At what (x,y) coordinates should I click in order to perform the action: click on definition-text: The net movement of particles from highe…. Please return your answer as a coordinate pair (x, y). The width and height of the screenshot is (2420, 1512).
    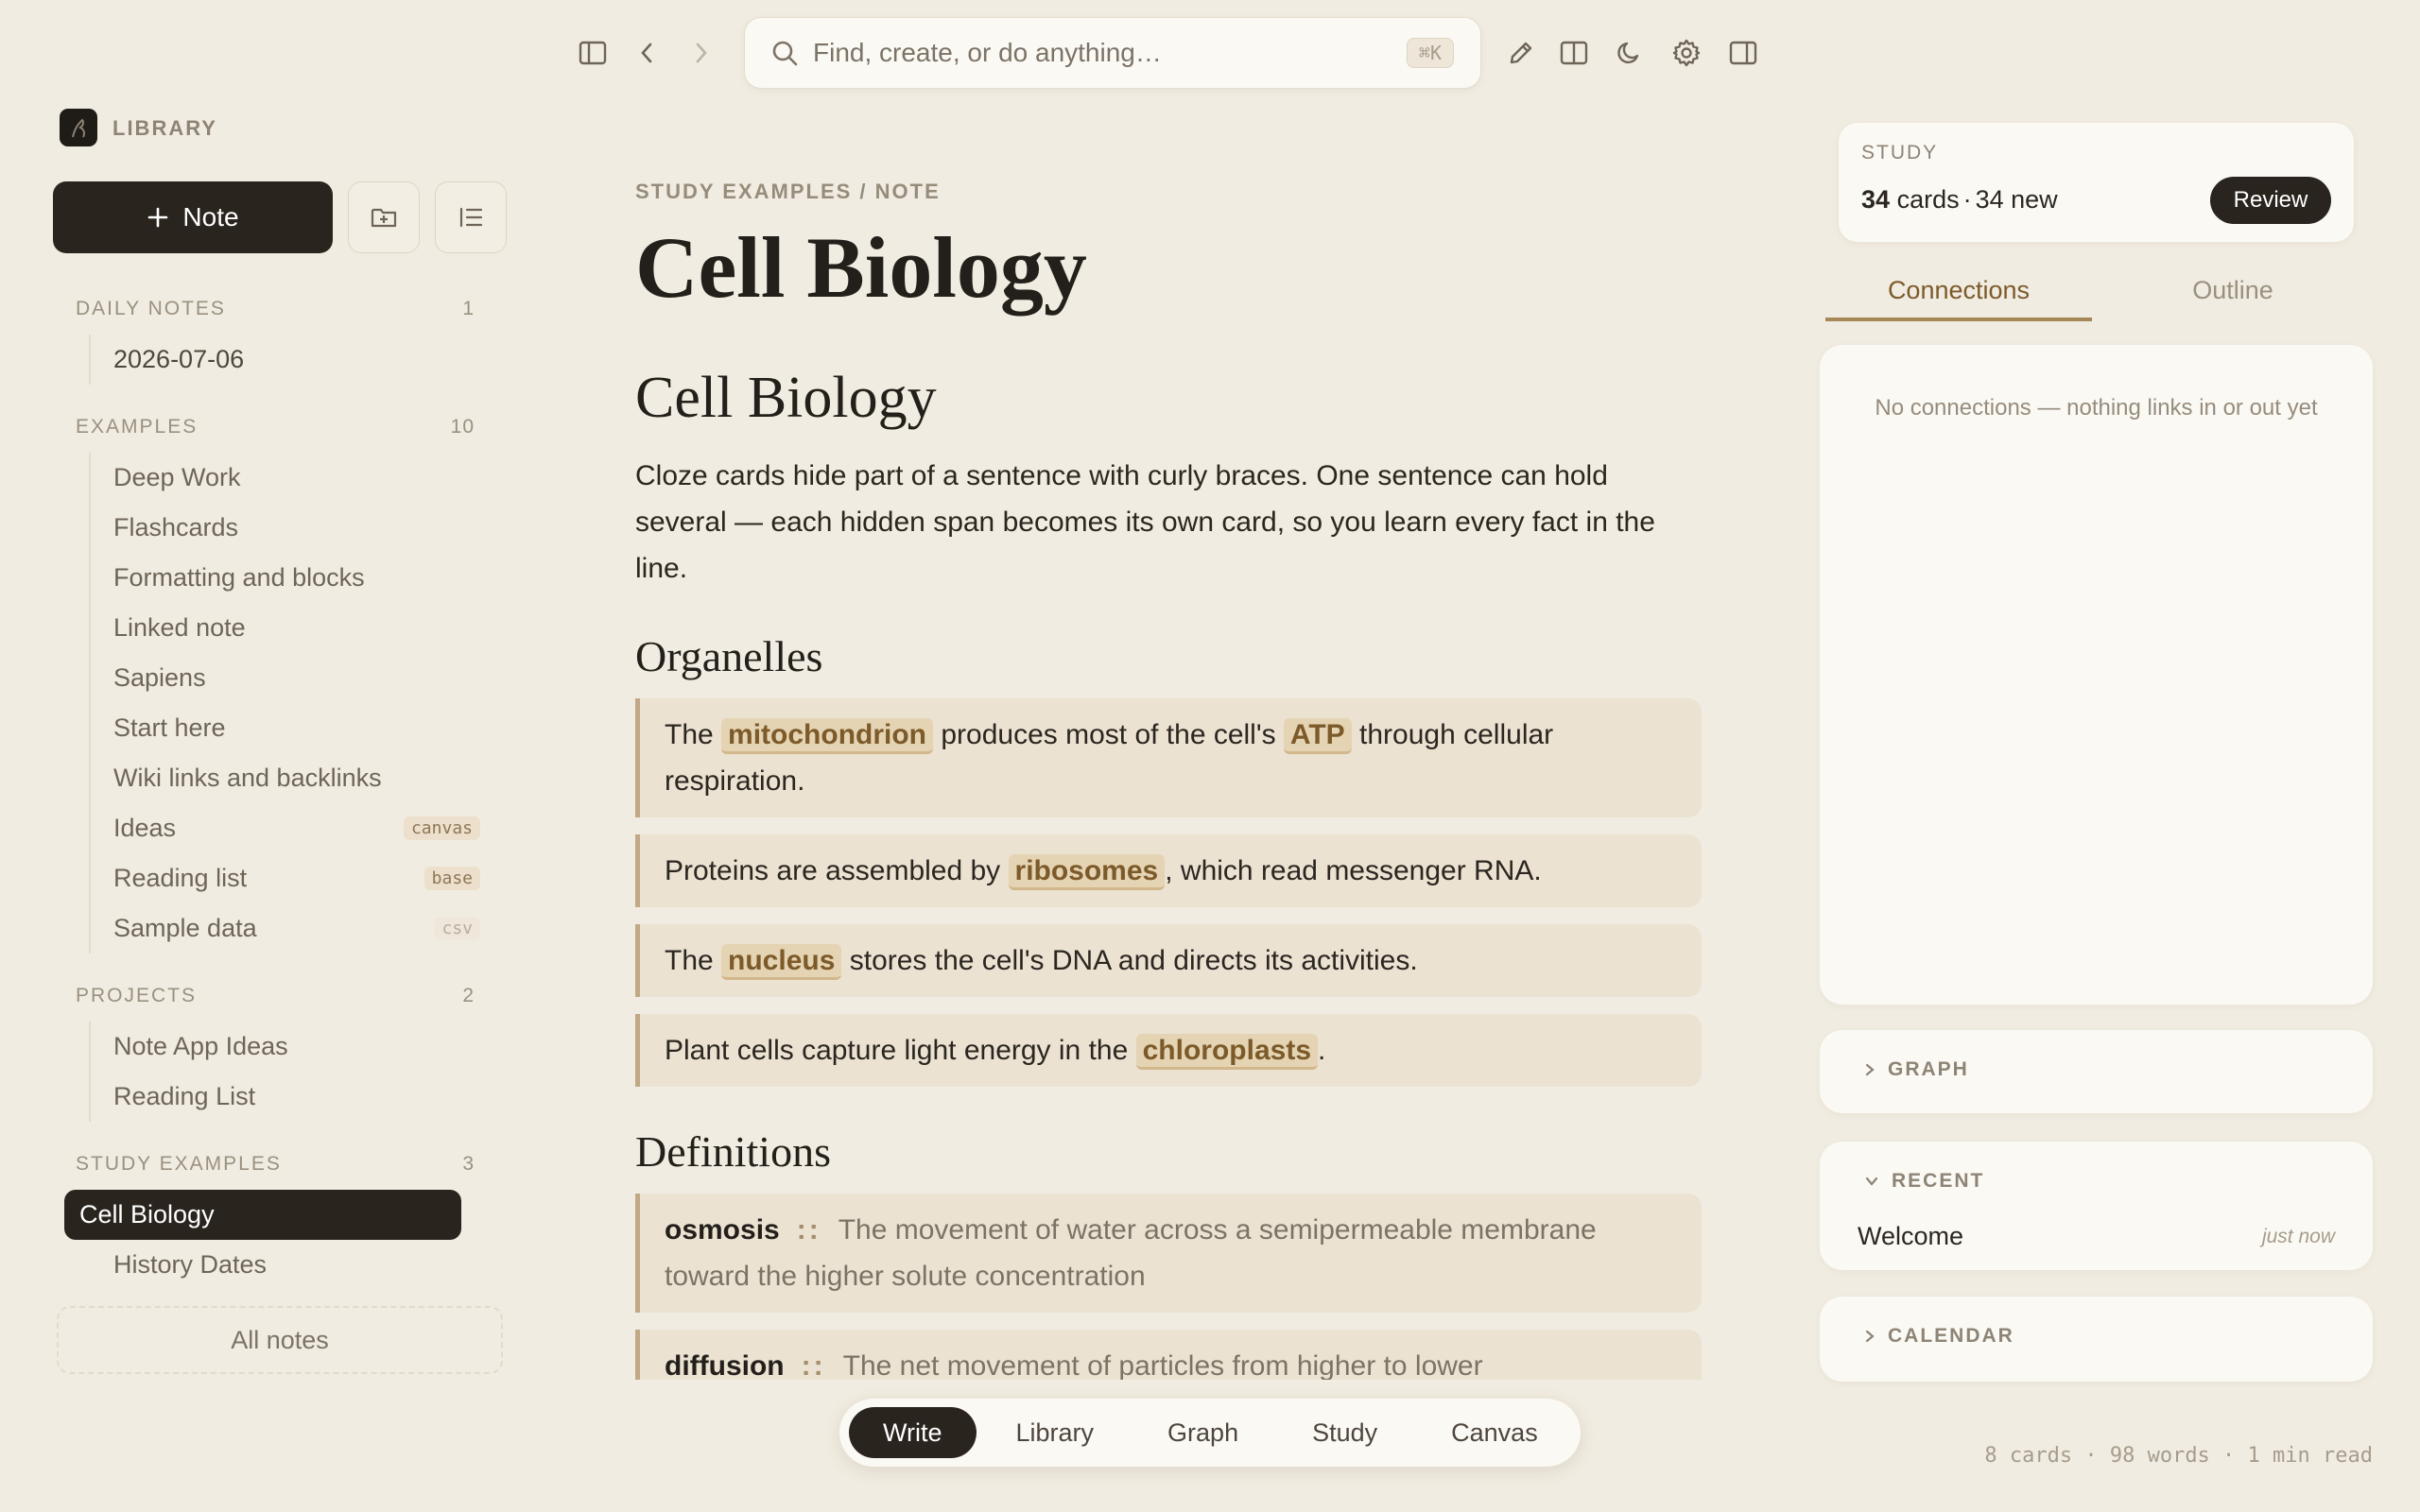
    Looking at the image, I should click on (1162, 1365).